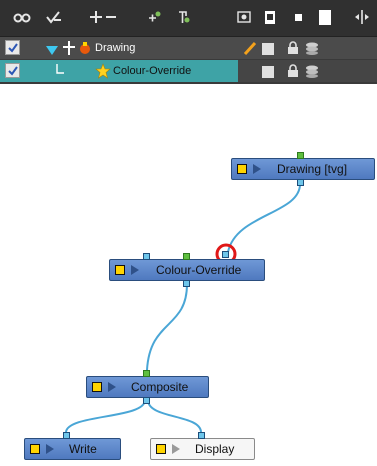 This screenshot has height=466, width=377. Describe the element at coordinates (154, 17) in the screenshot. I see `add-drawing-layer-icon` at that location.